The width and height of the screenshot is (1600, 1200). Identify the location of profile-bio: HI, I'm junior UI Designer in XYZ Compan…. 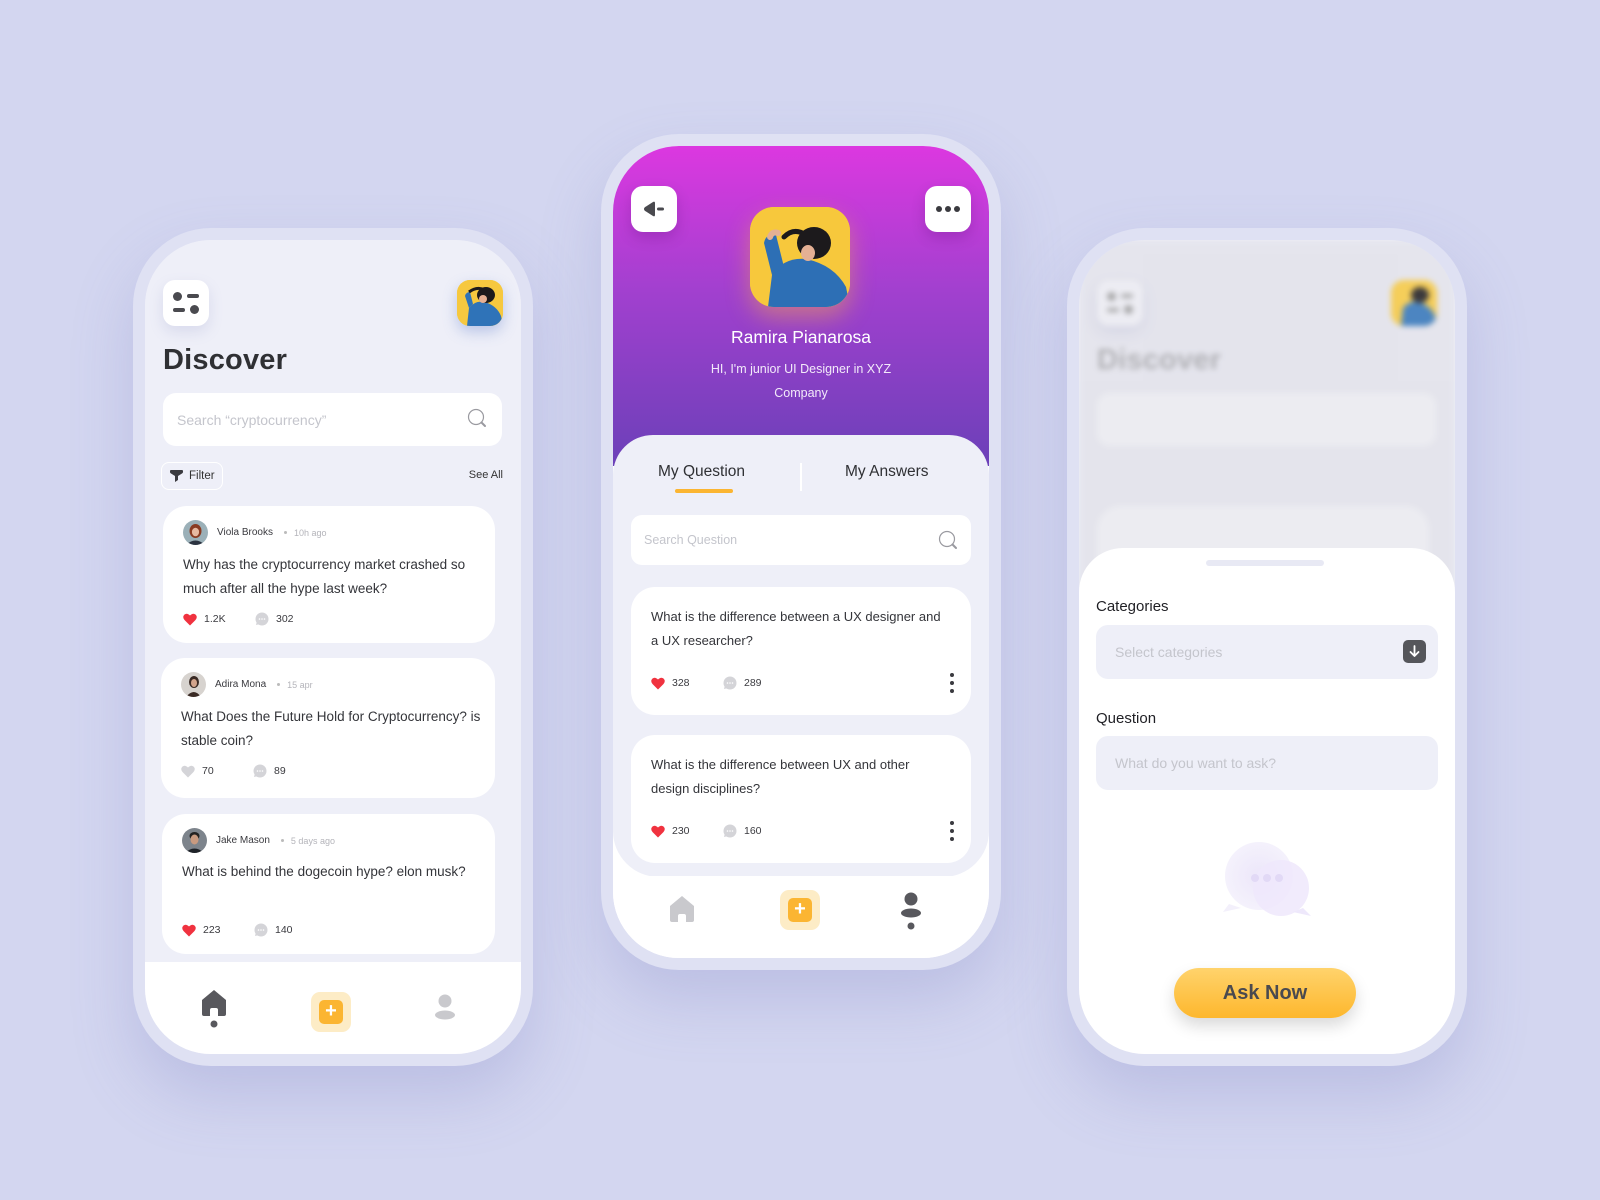
(801, 381).